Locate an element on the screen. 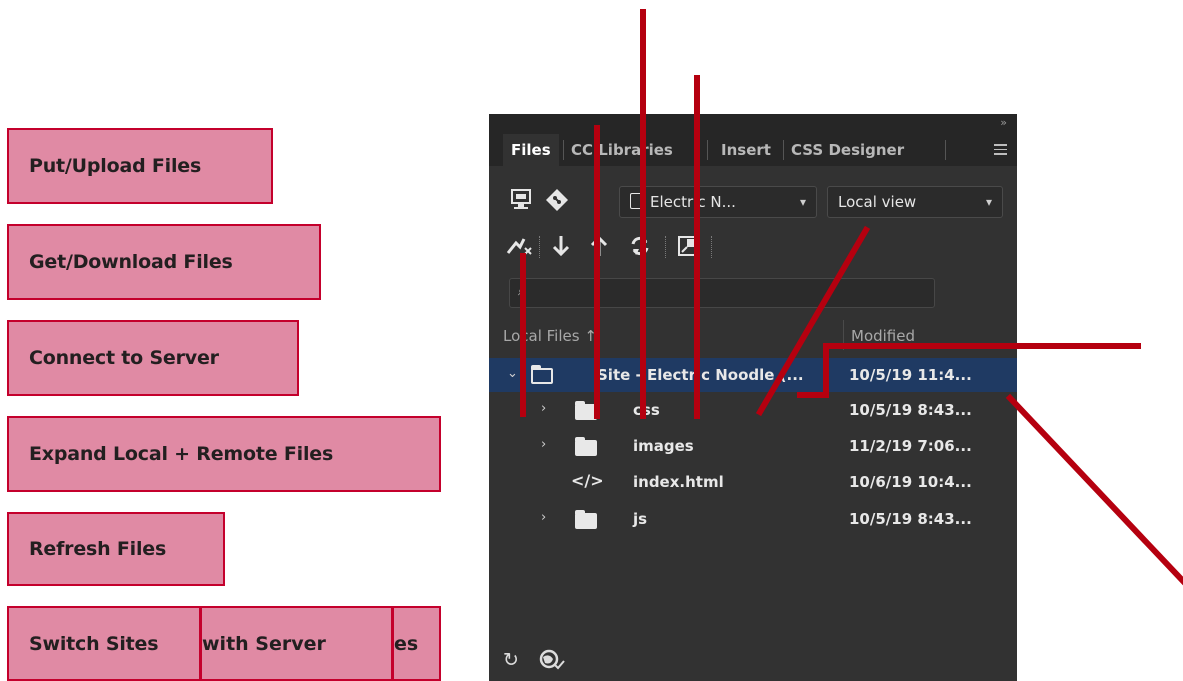 This screenshot has width=1183, height=681. panel-tab-bar: Files CC Libraries Insert CSS Designer is located at coordinates (753, 150).